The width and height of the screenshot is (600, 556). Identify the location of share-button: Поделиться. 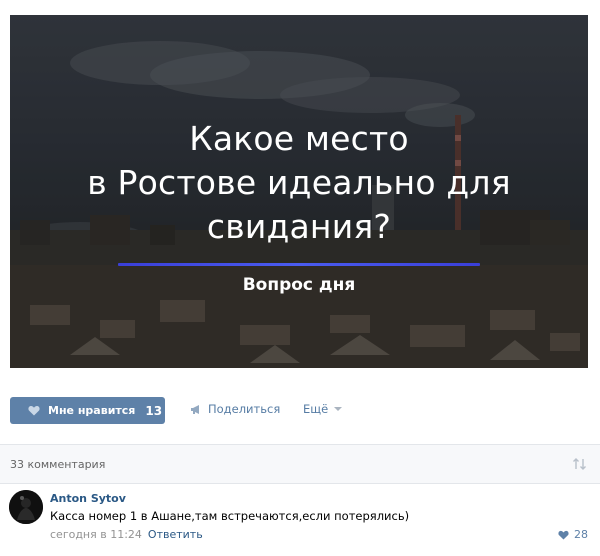
(235, 409).